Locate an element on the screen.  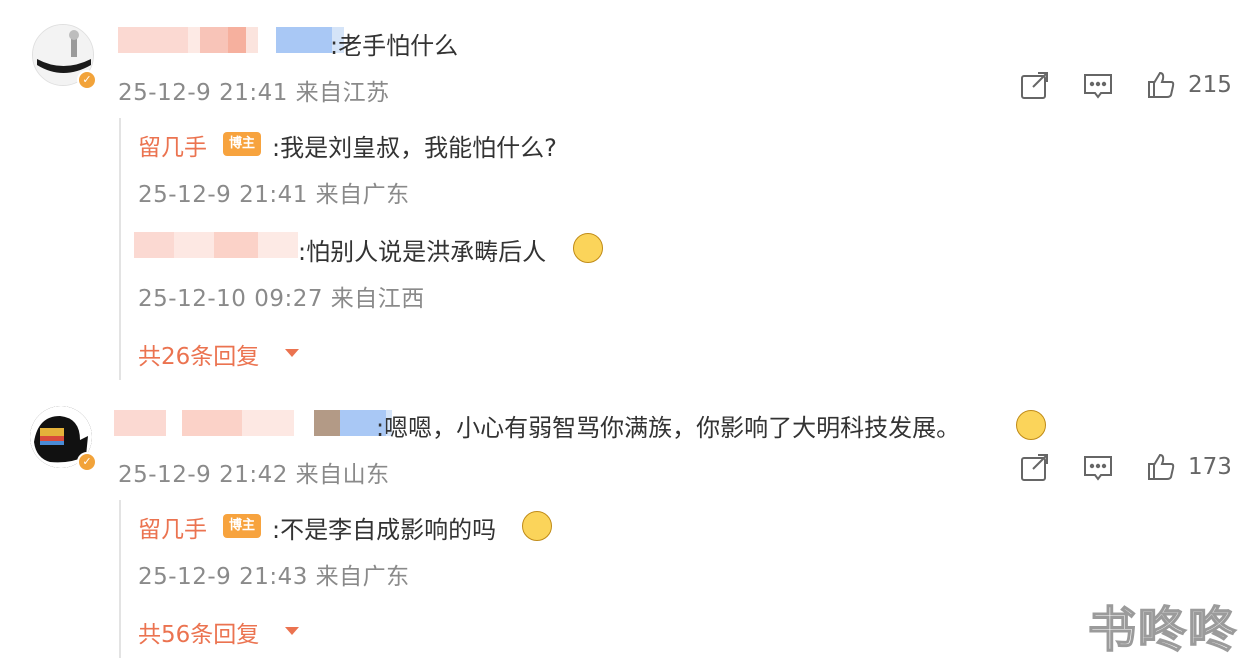
reply-meta: 25-12-9 21:43 来自广东 is located at coordinates (274, 577).